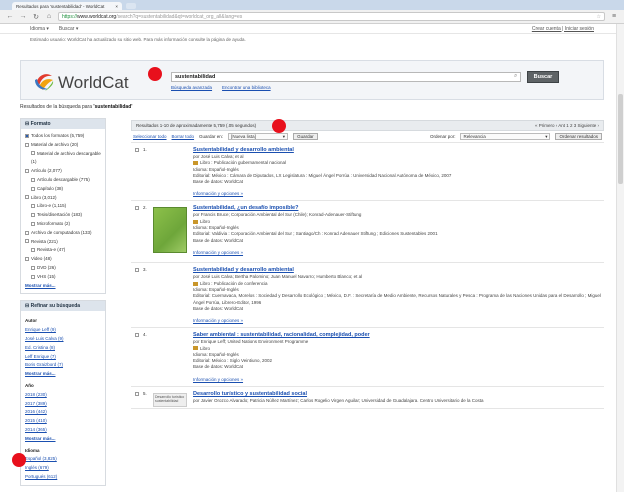  What do you see at coordinates (63, 268) in the screenshot?
I see `format-facet-item: DVD (26)` at bounding box center [63, 268].